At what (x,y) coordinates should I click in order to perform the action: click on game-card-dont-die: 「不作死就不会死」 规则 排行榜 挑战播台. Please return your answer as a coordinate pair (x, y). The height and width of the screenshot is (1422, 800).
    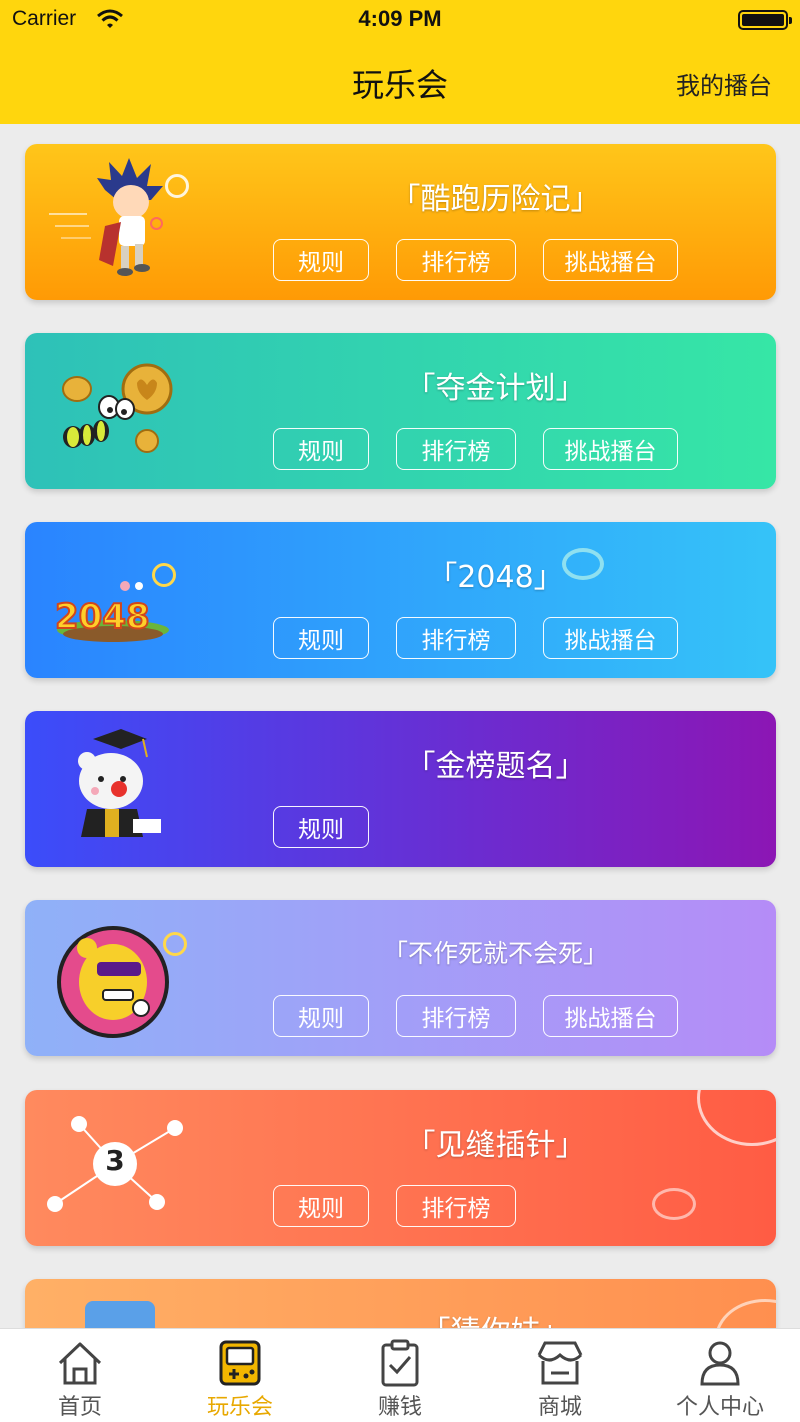
    Looking at the image, I should click on (400, 978).